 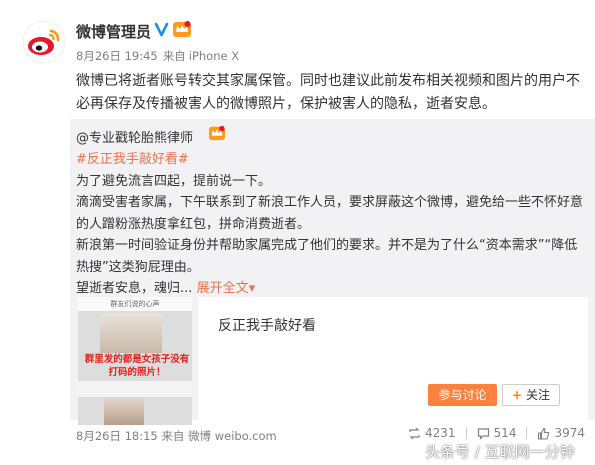 I want to click on thumbnail-header: 群友们说的心声, so click(x=135, y=304).